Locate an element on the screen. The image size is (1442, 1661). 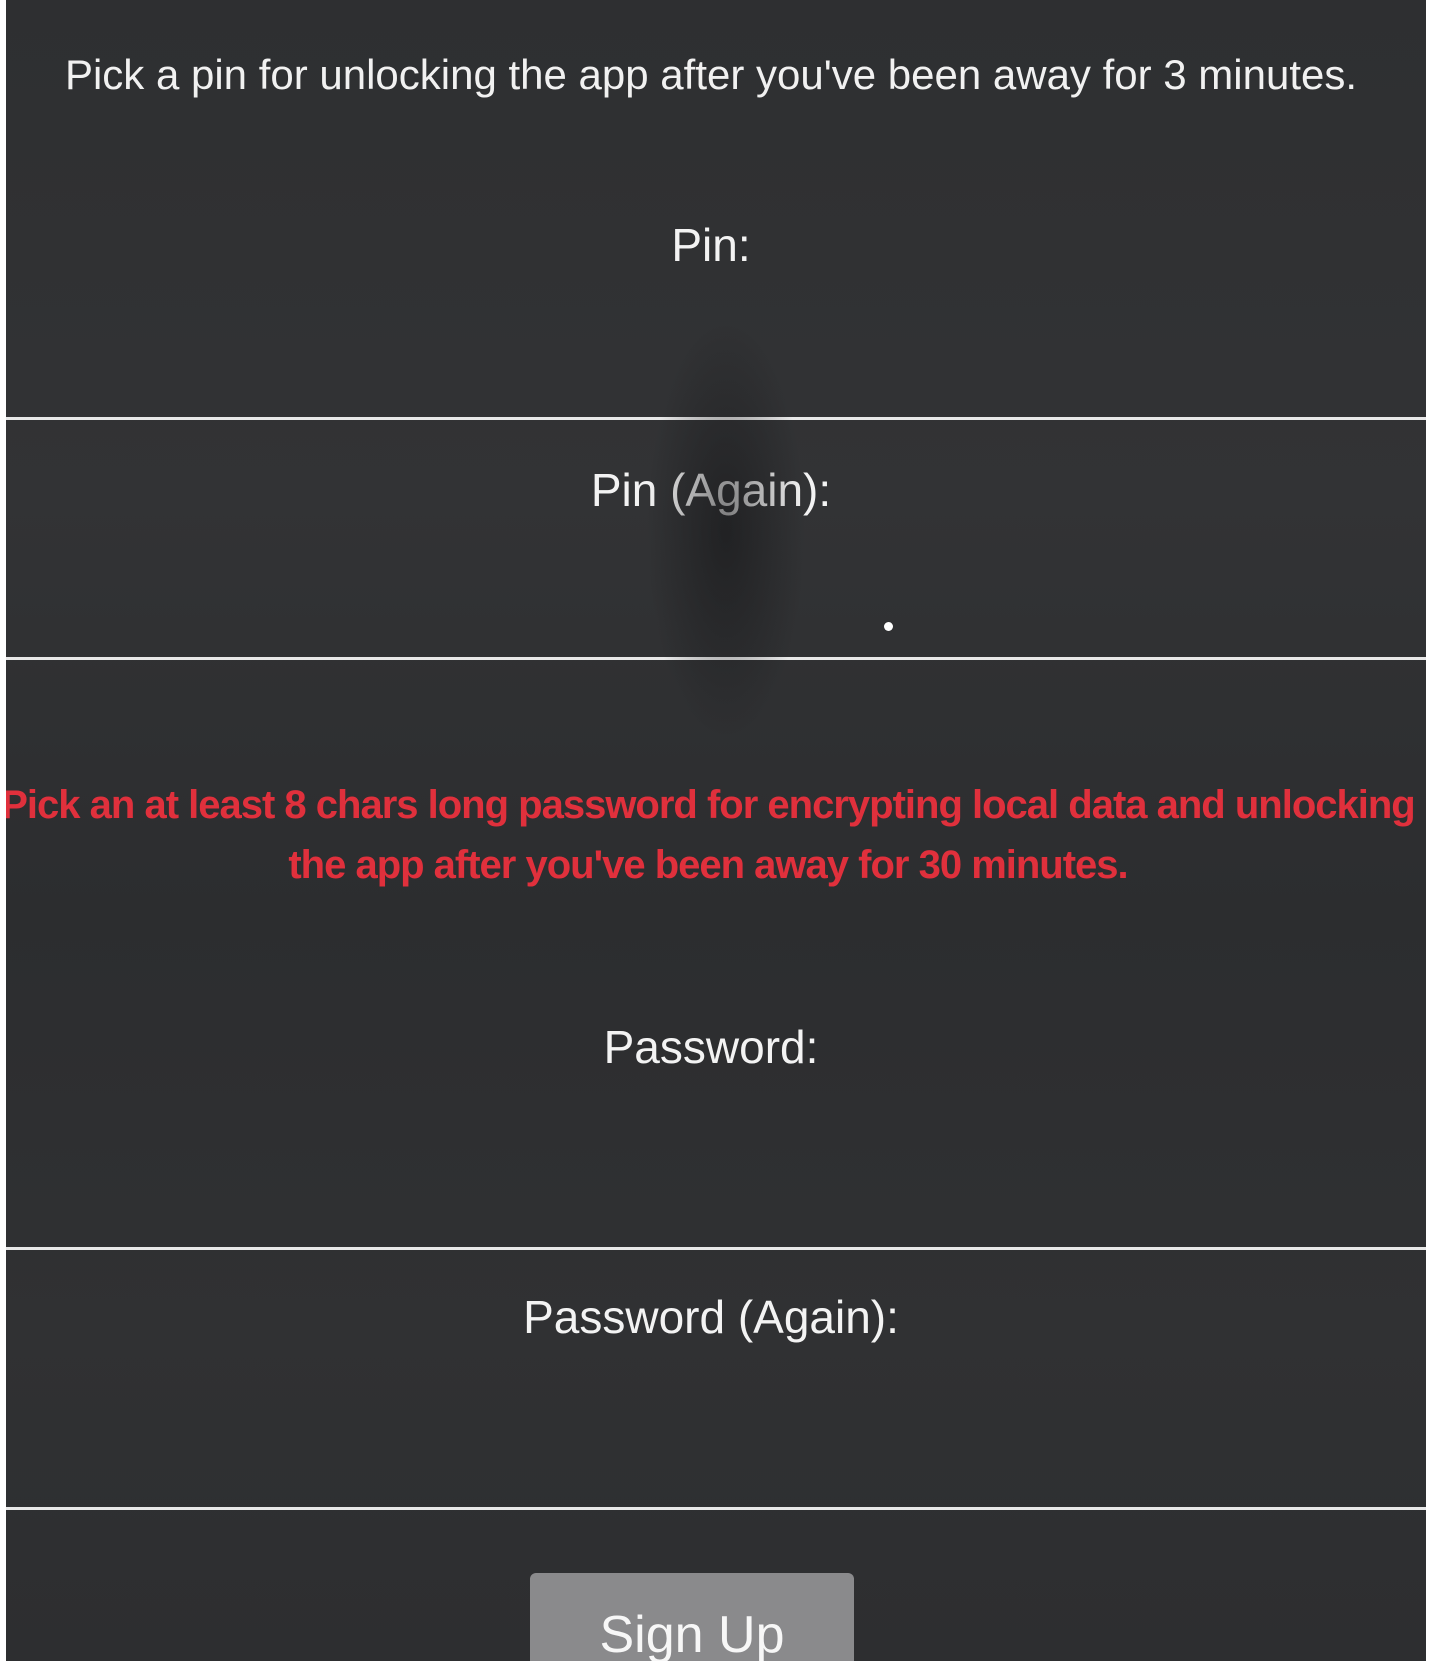
pin-again-label: Pin (Again): is located at coordinates (711, 490).